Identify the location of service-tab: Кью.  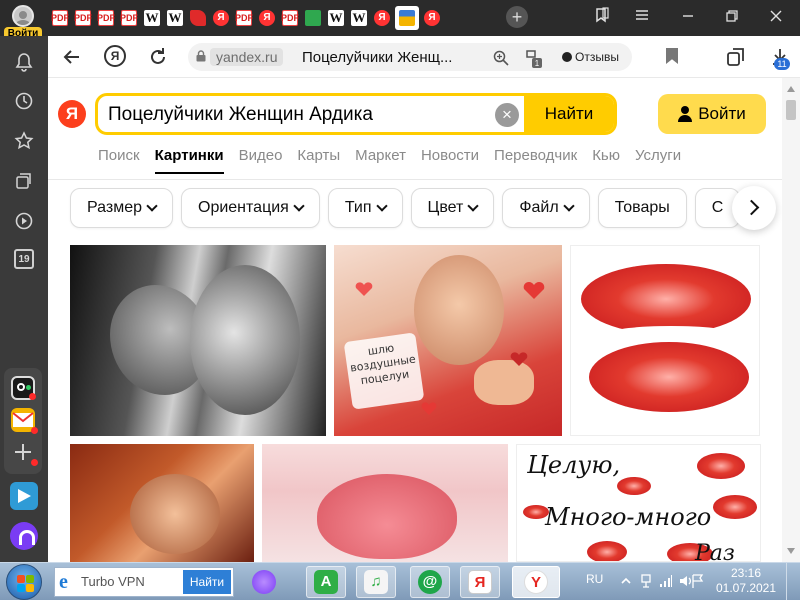
(606, 160).